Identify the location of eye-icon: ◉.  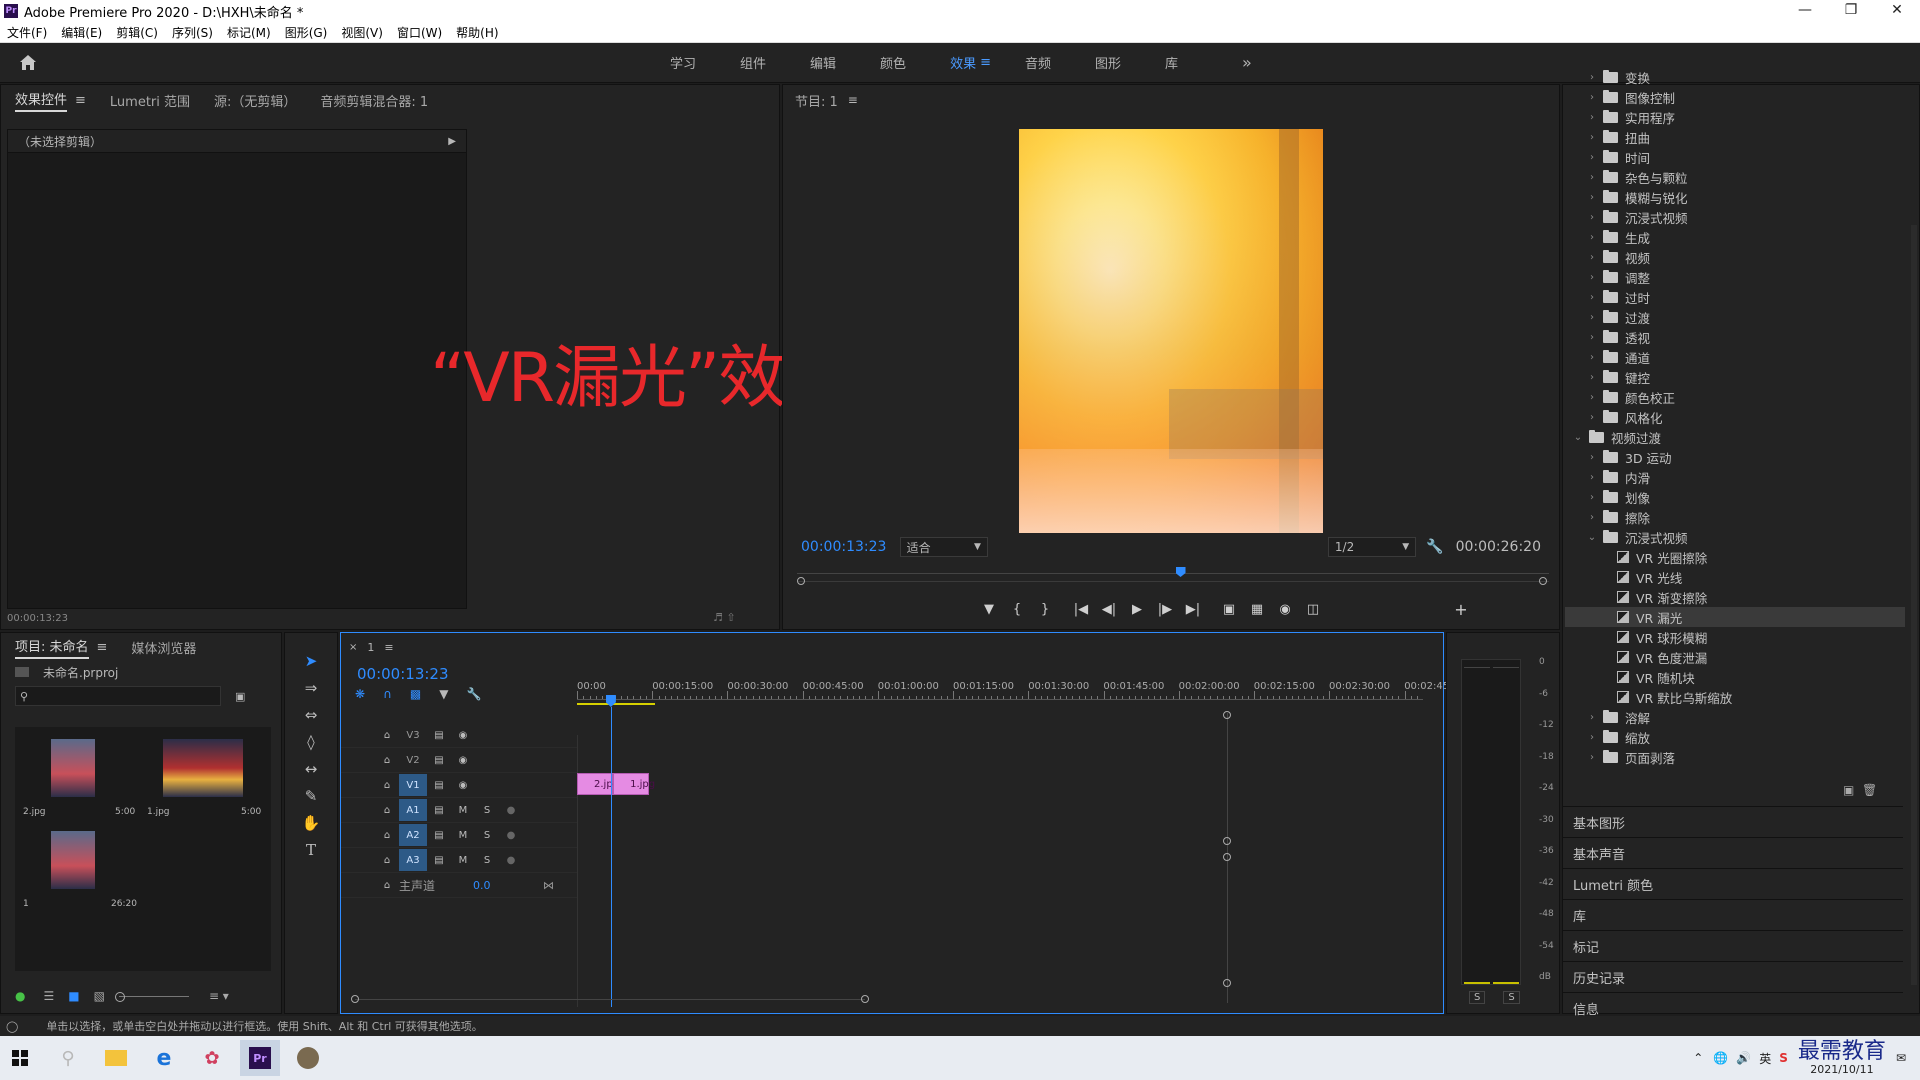
(463, 735).